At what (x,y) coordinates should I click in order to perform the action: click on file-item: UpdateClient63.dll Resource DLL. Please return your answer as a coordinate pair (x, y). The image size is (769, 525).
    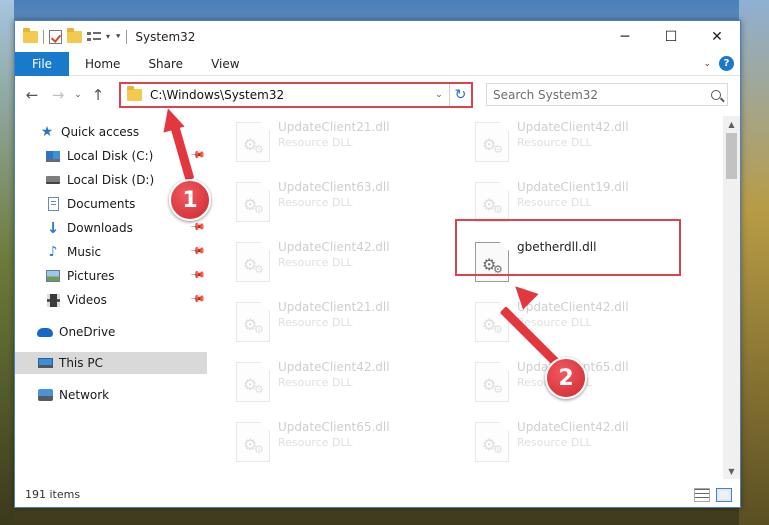
    Looking at the image, I should click on (330, 202).